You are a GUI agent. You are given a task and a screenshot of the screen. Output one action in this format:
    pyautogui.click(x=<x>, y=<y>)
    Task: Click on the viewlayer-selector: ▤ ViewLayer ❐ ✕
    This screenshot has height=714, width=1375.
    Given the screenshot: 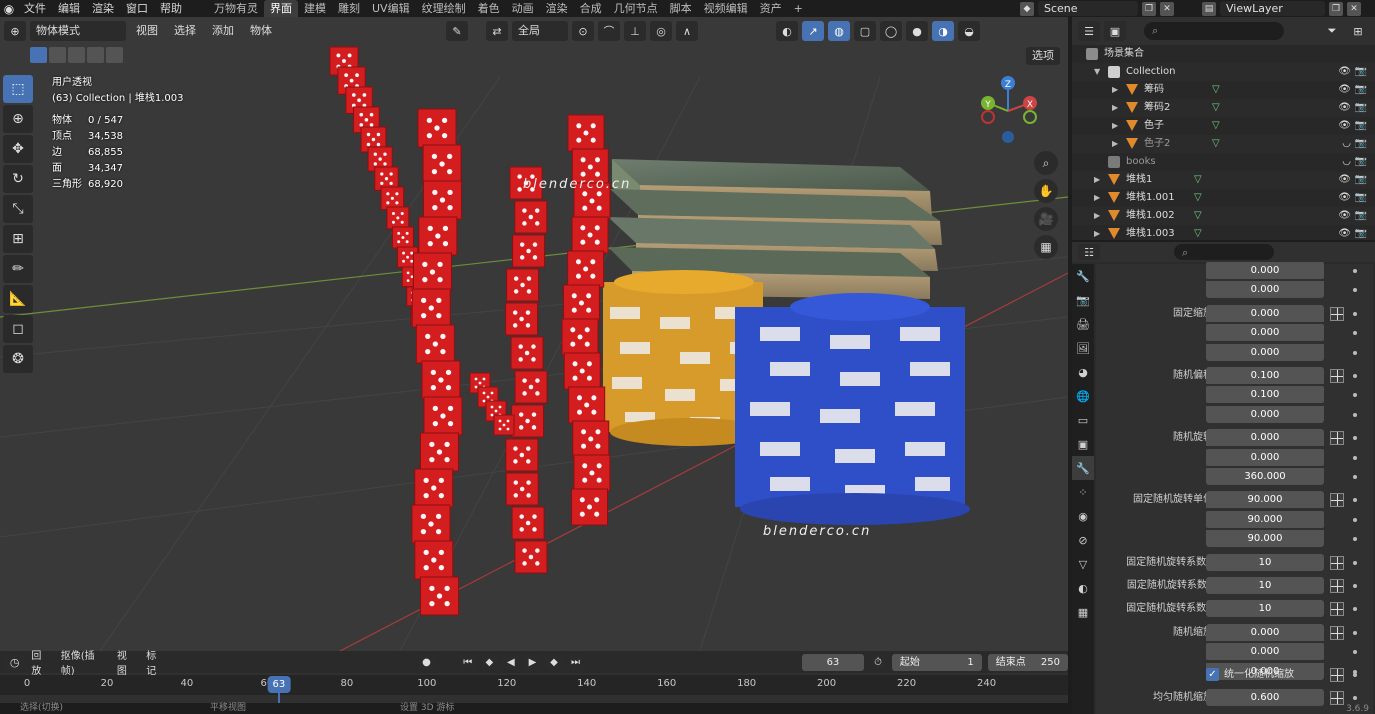 What is the action you would take?
    pyautogui.click(x=1281, y=8)
    